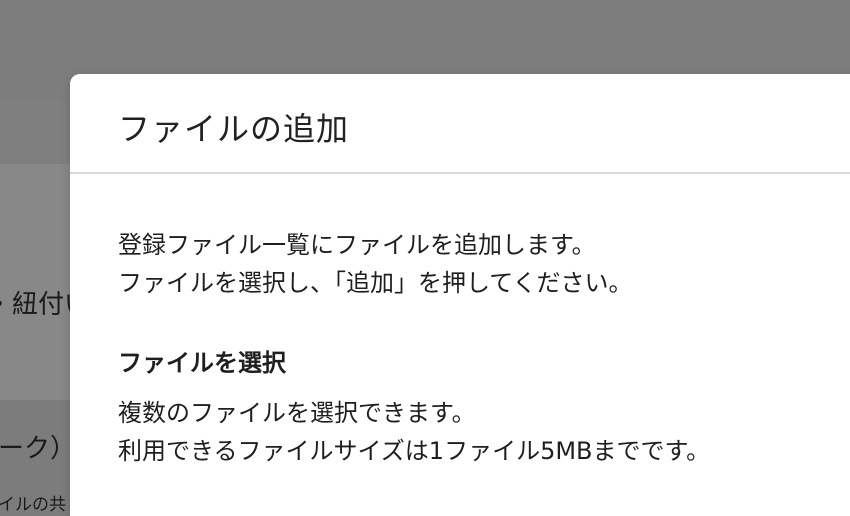 The height and width of the screenshot is (516, 850). I want to click on intro-line-1: 登録ファイル一覧にファイルを追加します。, so click(357, 245).